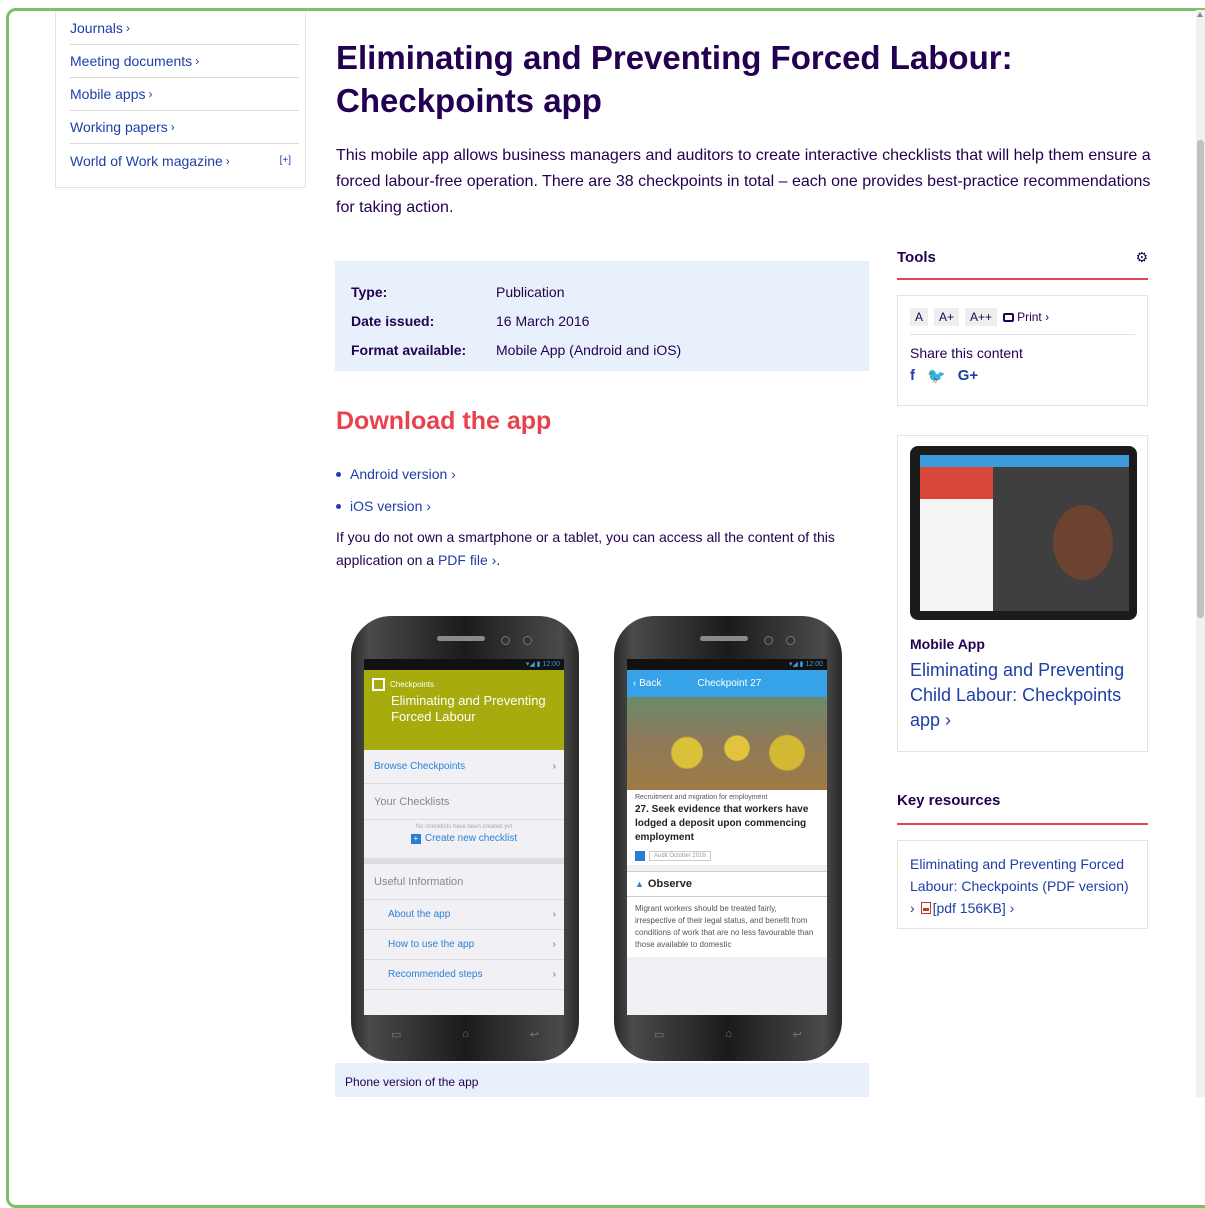 The width and height of the screenshot is (1205, 1208). What do you see at coordinates (912, 376) in the screenshot?
I see `facebook-icon: f` at bounding box center [912, 376].